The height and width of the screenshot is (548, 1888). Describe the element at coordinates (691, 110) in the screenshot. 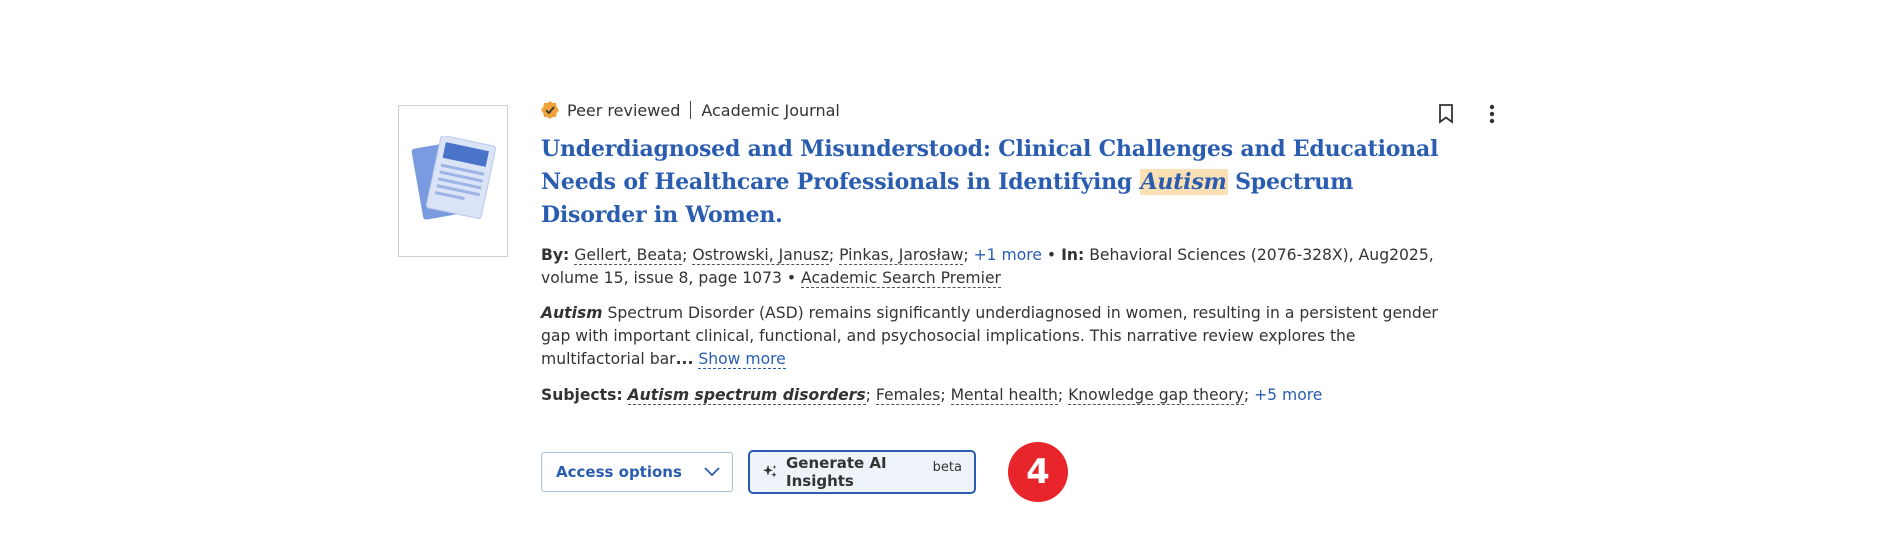

I see `meta-separator` at that location.